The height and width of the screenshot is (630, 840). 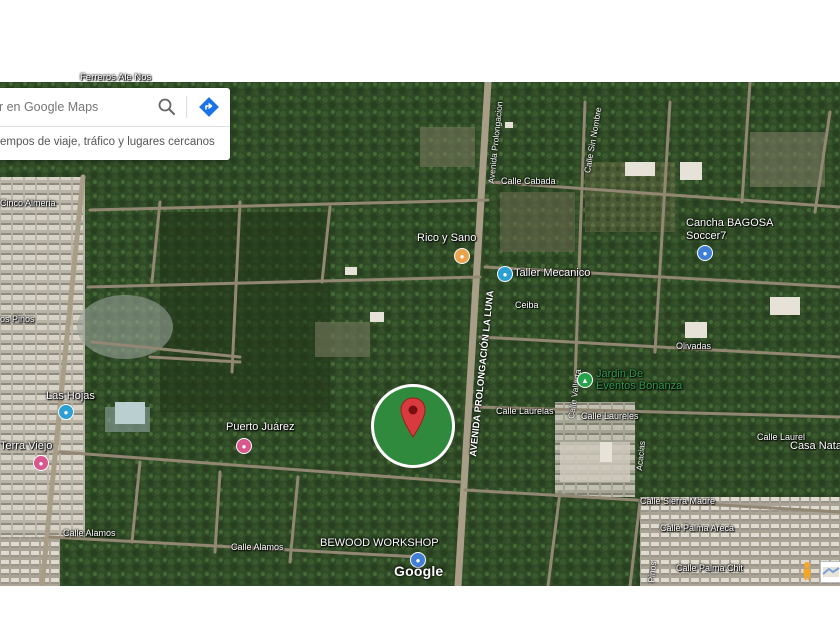 What do you see at coordinates (66, 412) in the screenshot?
I see `las-hojas-icon: ●` at bounding box center [66, 412].